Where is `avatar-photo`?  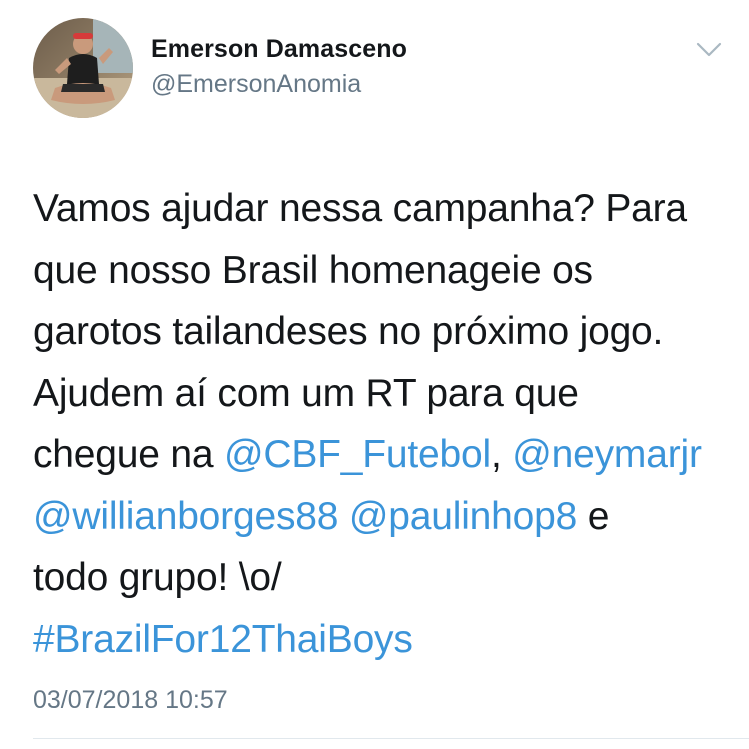 avatar-photo is located at coordinates (83, 68).